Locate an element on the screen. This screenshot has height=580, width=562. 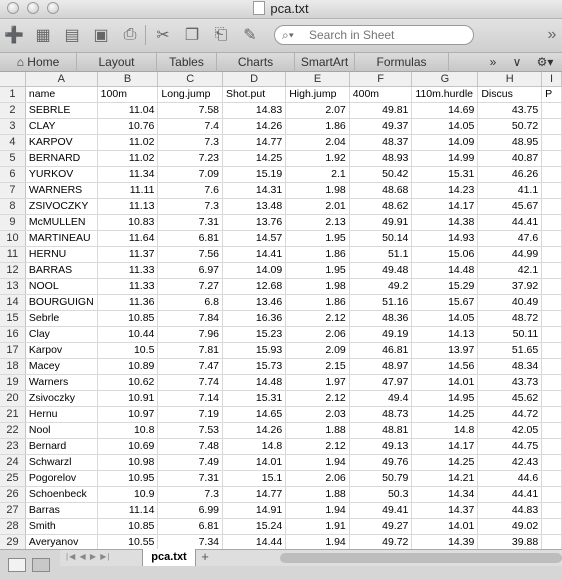
cell: 10.55 is located at coordinates (128, 541).